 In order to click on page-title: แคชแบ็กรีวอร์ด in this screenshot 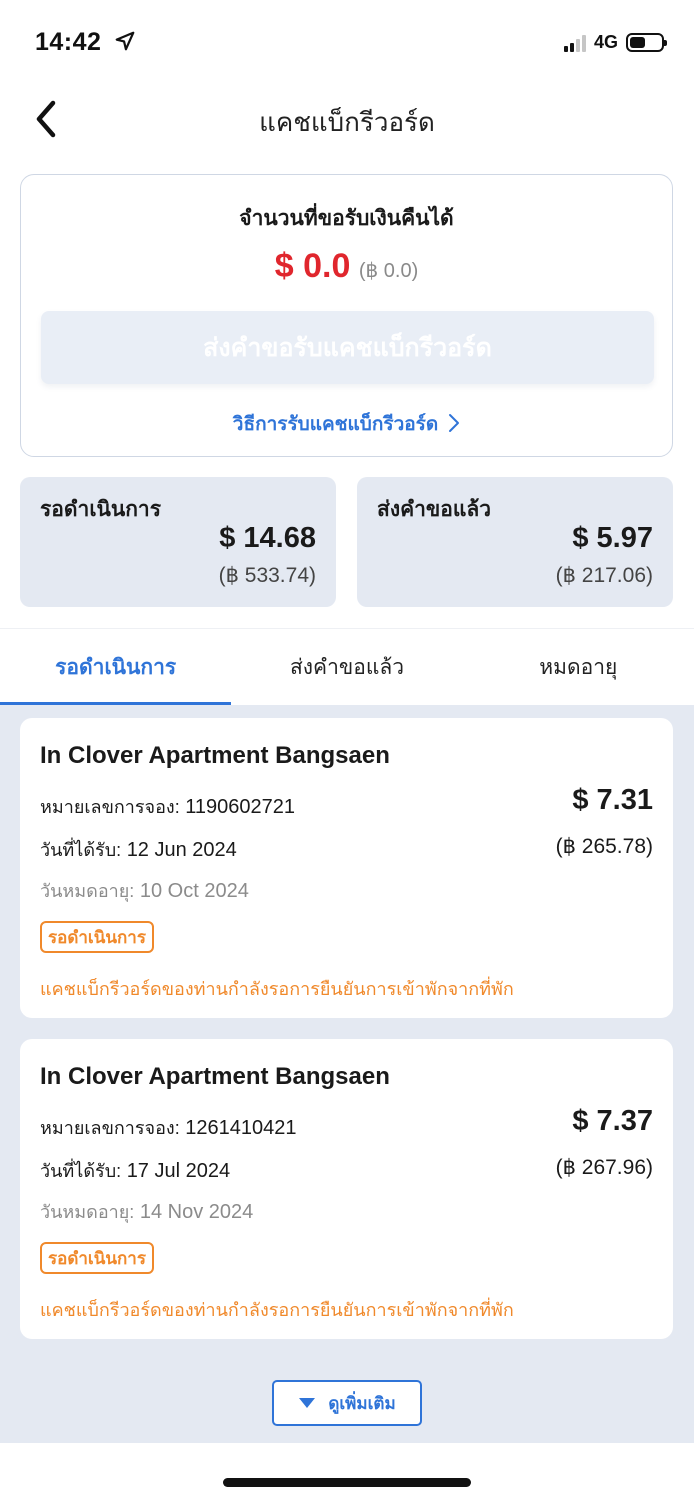, I will do `click(347, 122)`.